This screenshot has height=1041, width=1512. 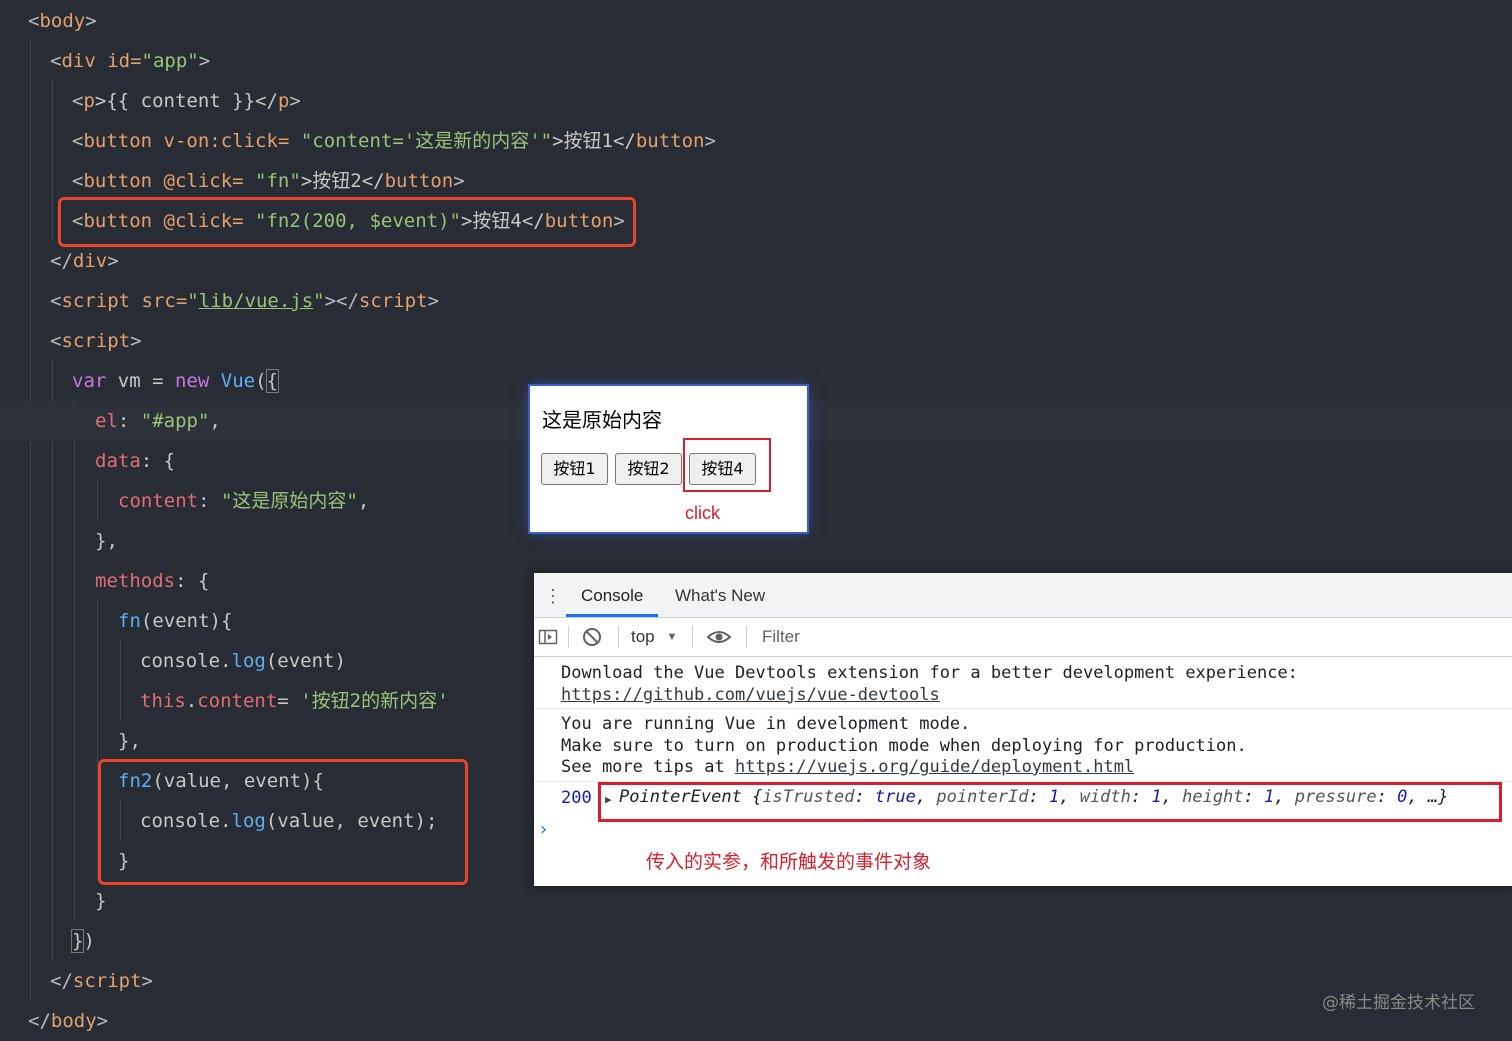 I want to click on tab-console: Console, so click(x=612, y=595).